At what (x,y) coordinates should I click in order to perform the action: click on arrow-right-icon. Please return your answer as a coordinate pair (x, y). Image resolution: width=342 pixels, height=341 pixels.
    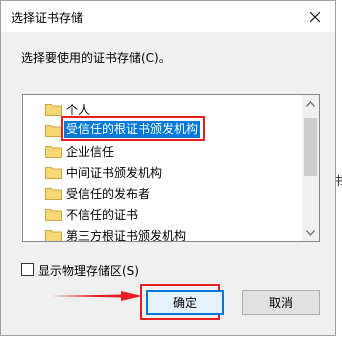
    Looking at the image, I should click on (96, 296).